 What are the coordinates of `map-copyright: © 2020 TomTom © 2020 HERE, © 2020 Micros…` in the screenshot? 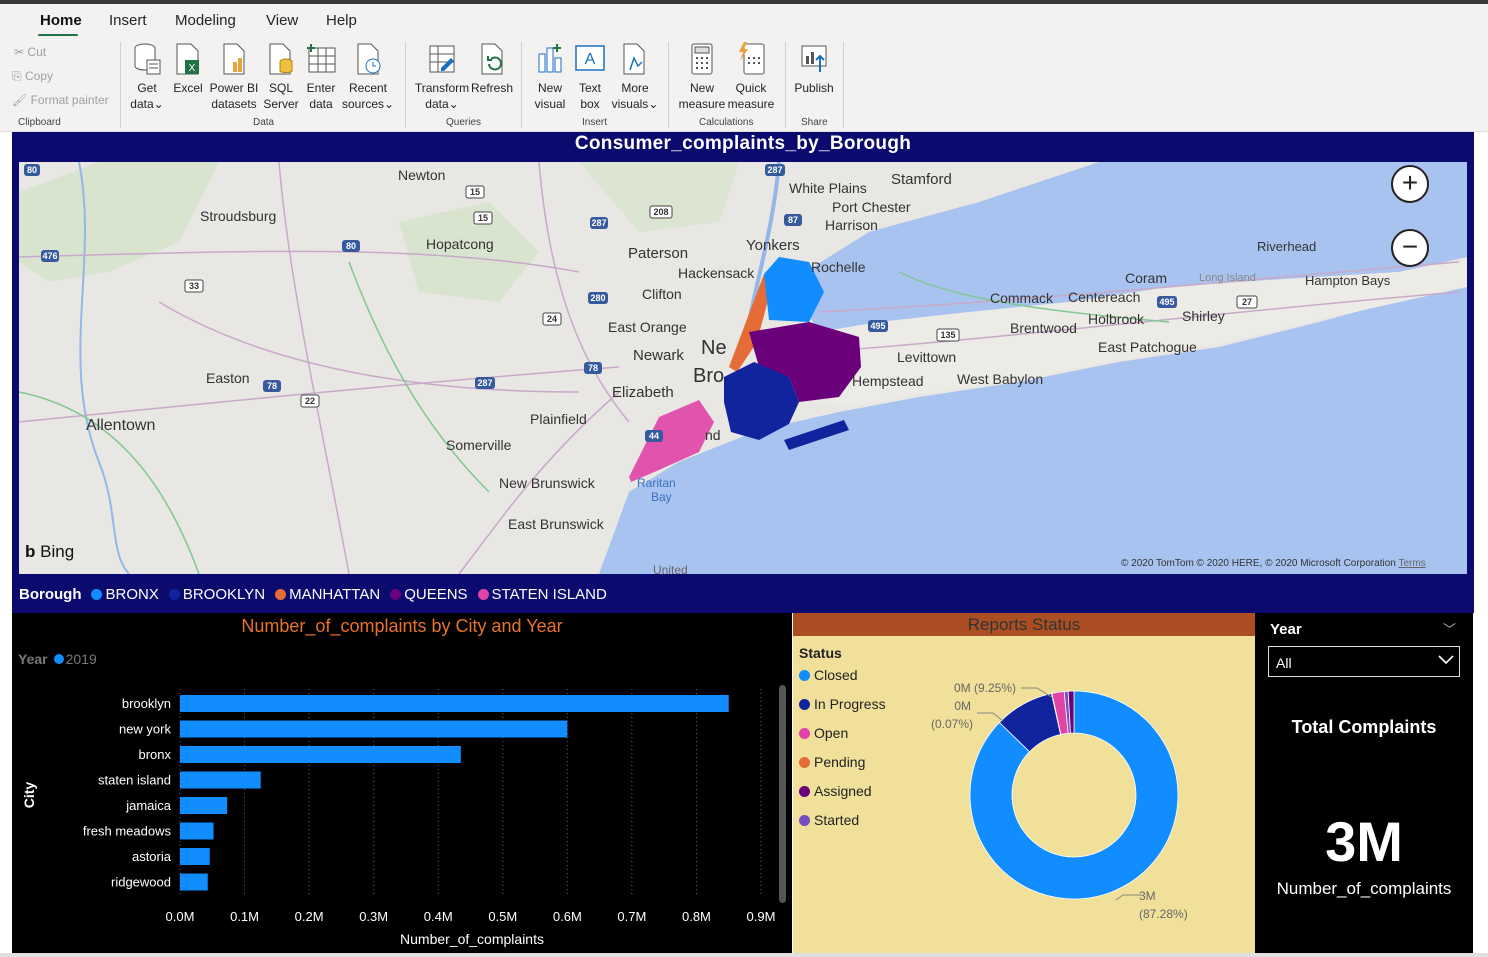 It's located at (1273, 563).